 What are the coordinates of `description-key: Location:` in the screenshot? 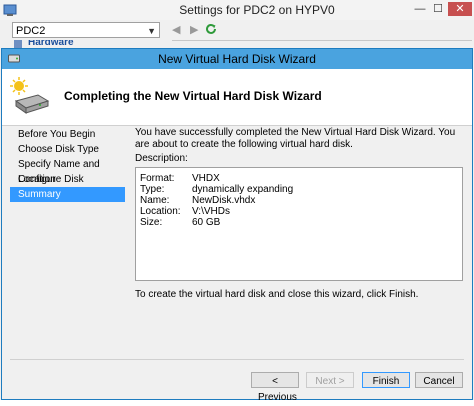 It's located at (160, 211).